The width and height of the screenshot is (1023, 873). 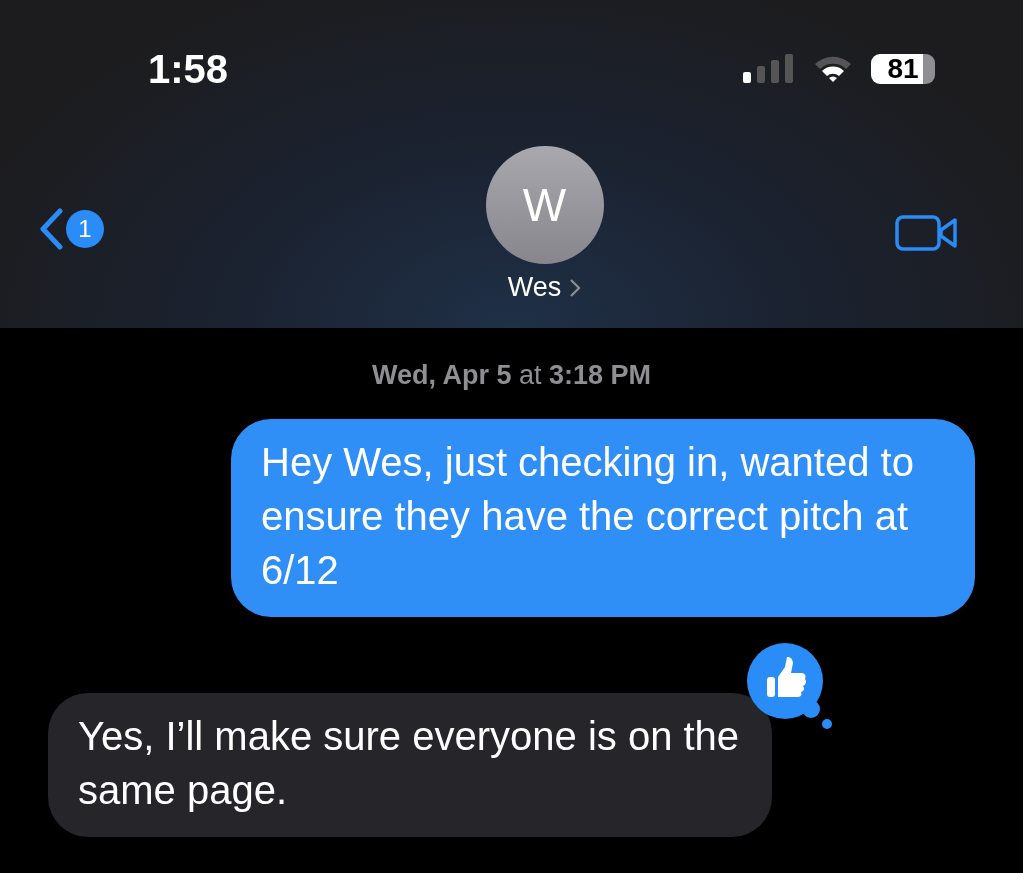 What do you see at coordinates (903, 69) in the screenshot?
I see `battery-icon: 81` at bounding box center [903, 69].